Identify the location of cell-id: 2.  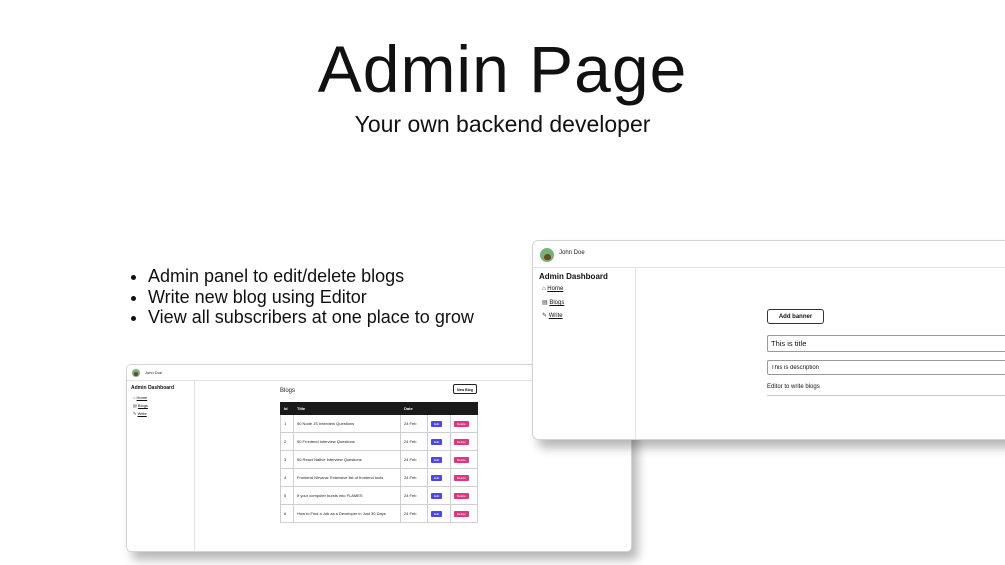
(287, 441).